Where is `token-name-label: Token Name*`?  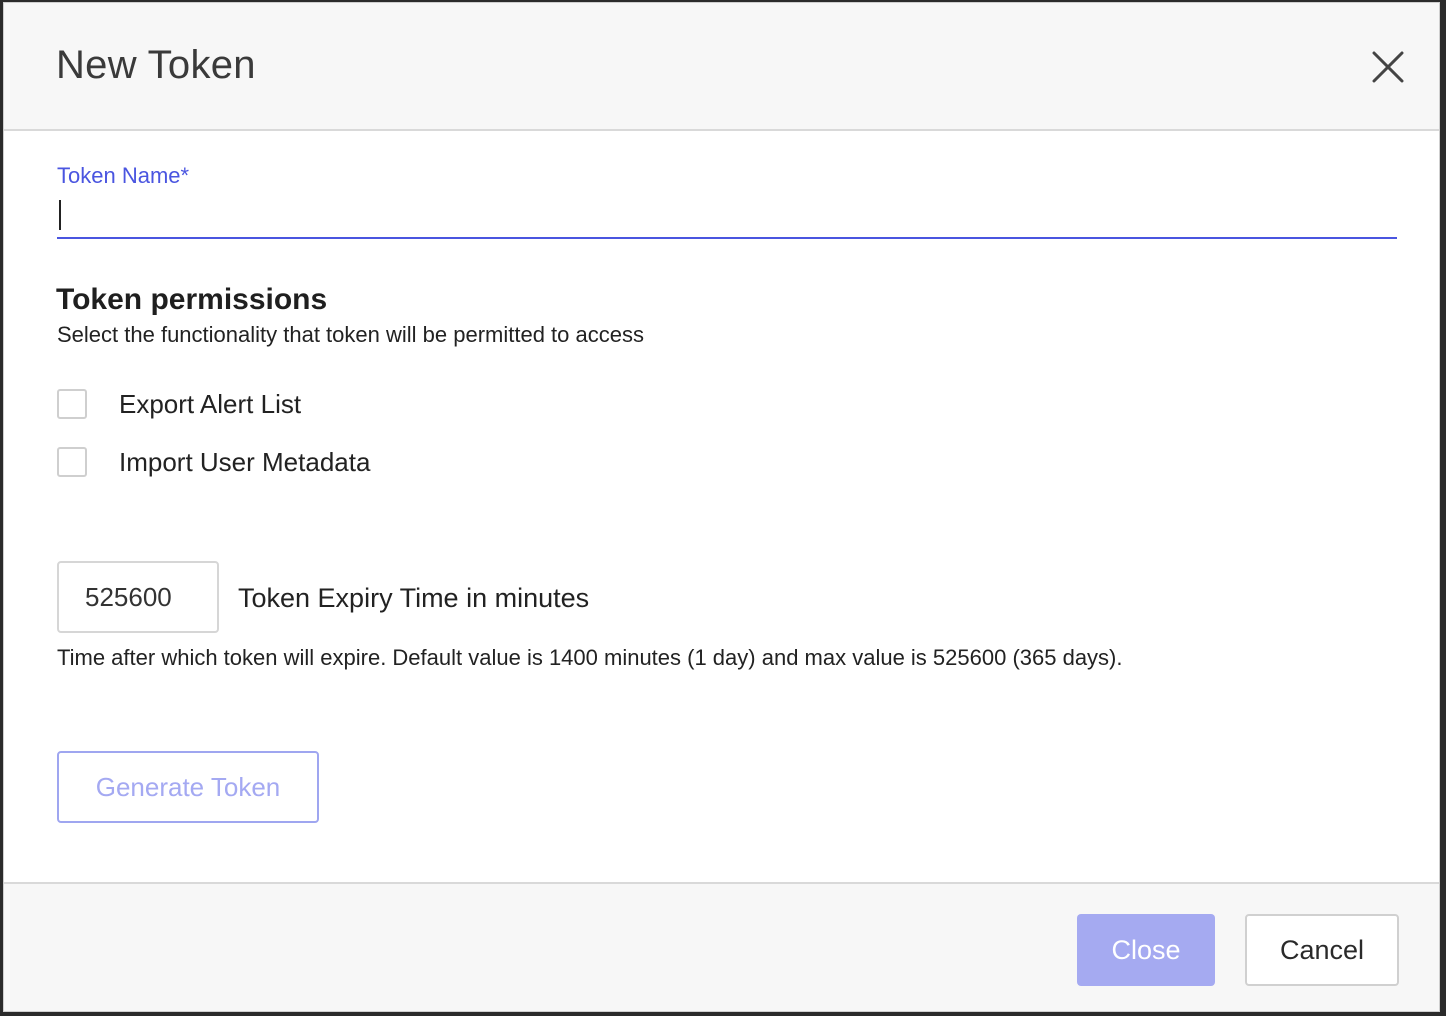 token-name-label: Token Name* is located at coordinates (123, 175).